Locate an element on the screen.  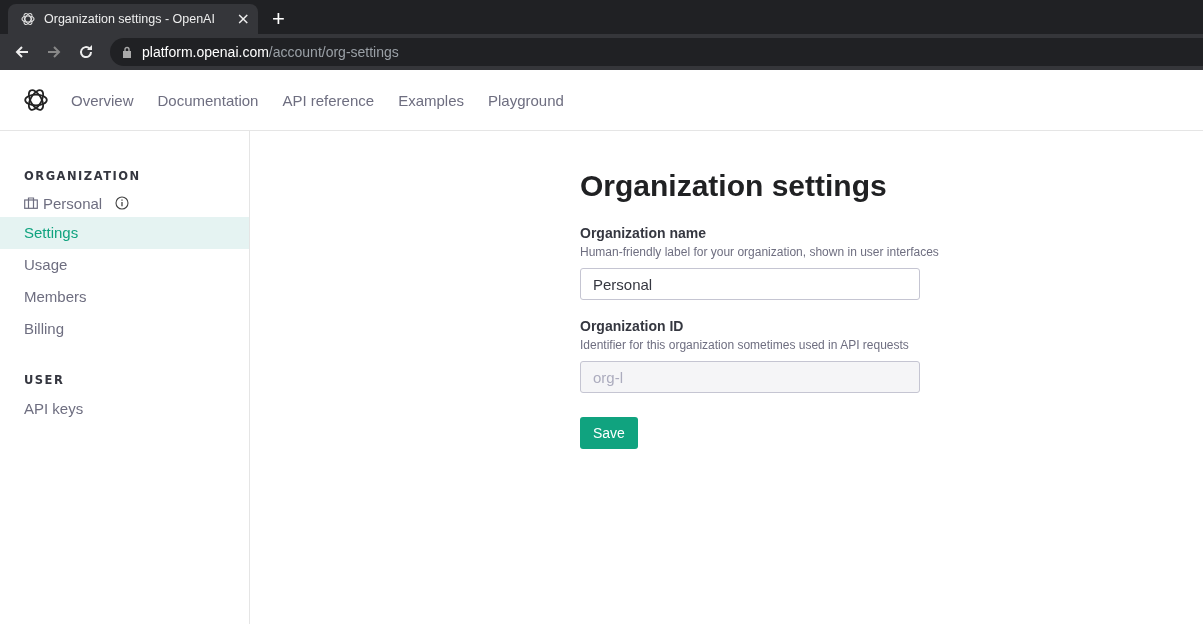
browser-tab: Organization settings - OpenAI × is located at coordinates (133, 19).